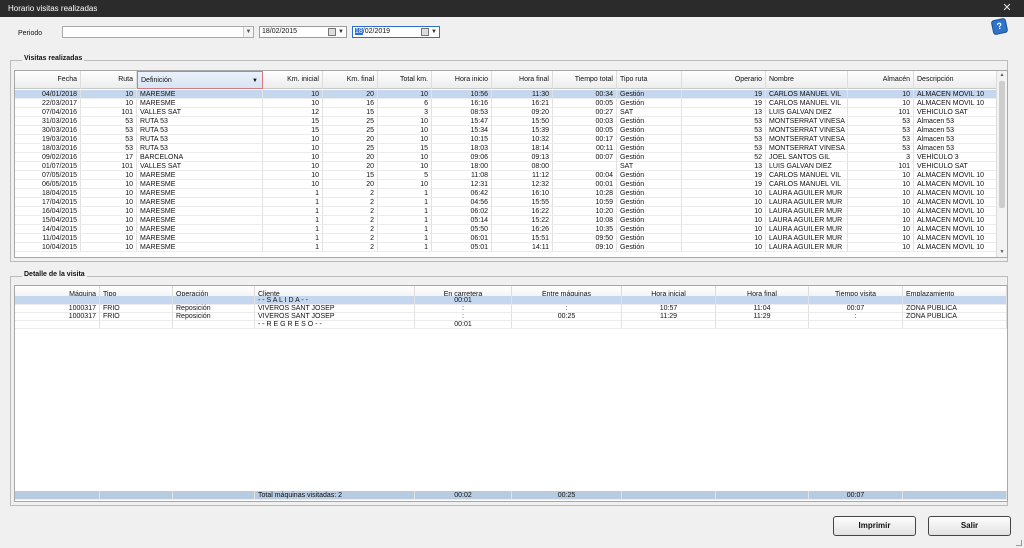 The image size is (1024, 548). I want to click on date-to-field: 18/02/2019 ▼, so click(396, 32).